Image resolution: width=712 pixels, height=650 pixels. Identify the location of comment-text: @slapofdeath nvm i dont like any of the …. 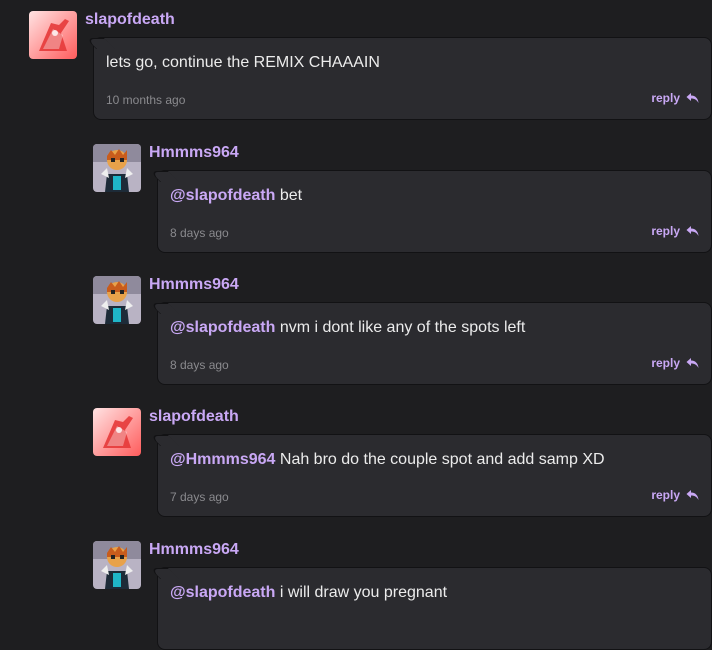
(347, 328).